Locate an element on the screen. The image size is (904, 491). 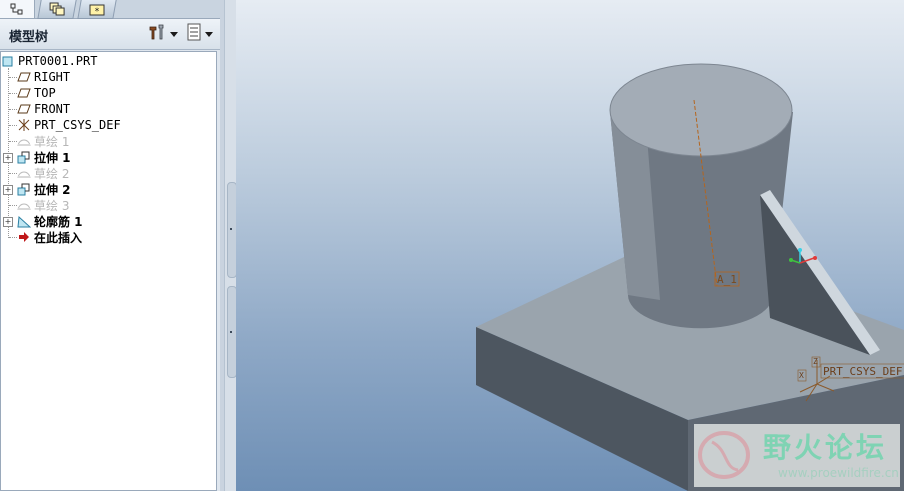
navigator-tabbar: * is located at coordinates (110, 9).